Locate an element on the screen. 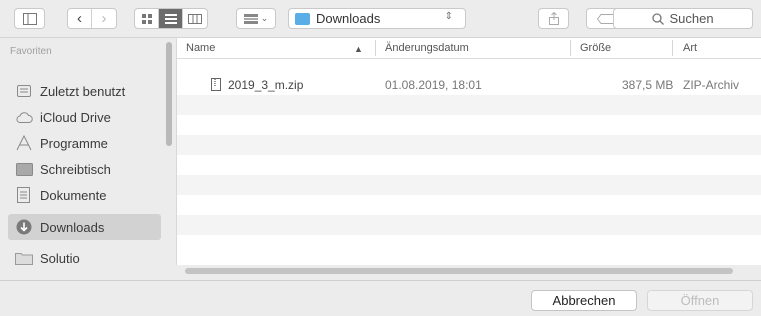 This screenshot has height=316, width=761. list-view-button is located at coordinates (171, 18).